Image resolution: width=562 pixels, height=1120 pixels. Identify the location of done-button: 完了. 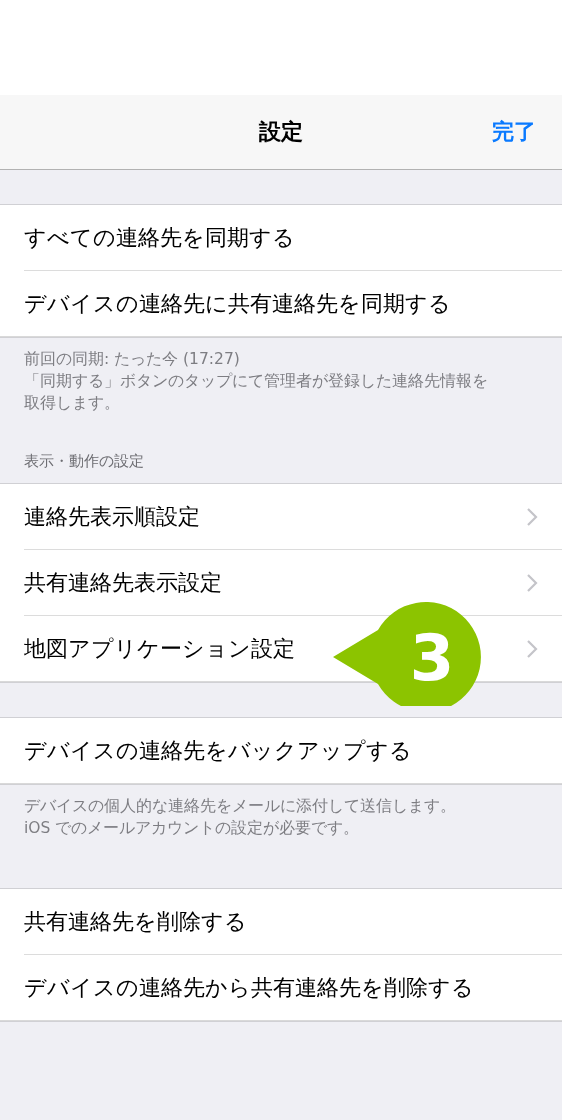
(514, 132).